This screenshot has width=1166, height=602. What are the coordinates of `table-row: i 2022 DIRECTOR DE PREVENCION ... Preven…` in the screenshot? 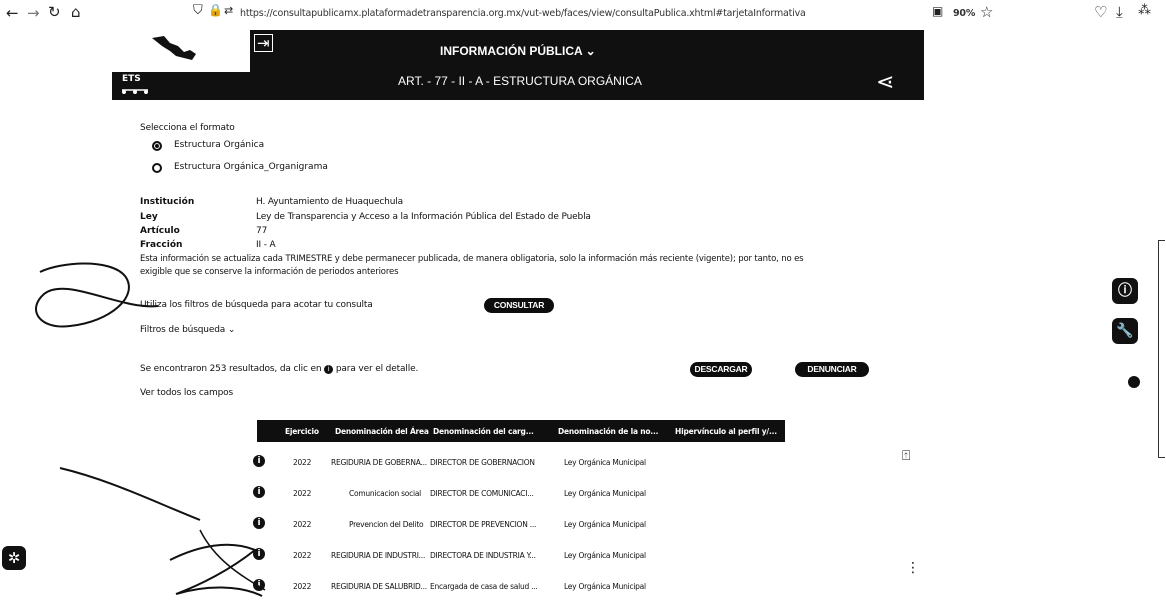 It's located at (519, 525).